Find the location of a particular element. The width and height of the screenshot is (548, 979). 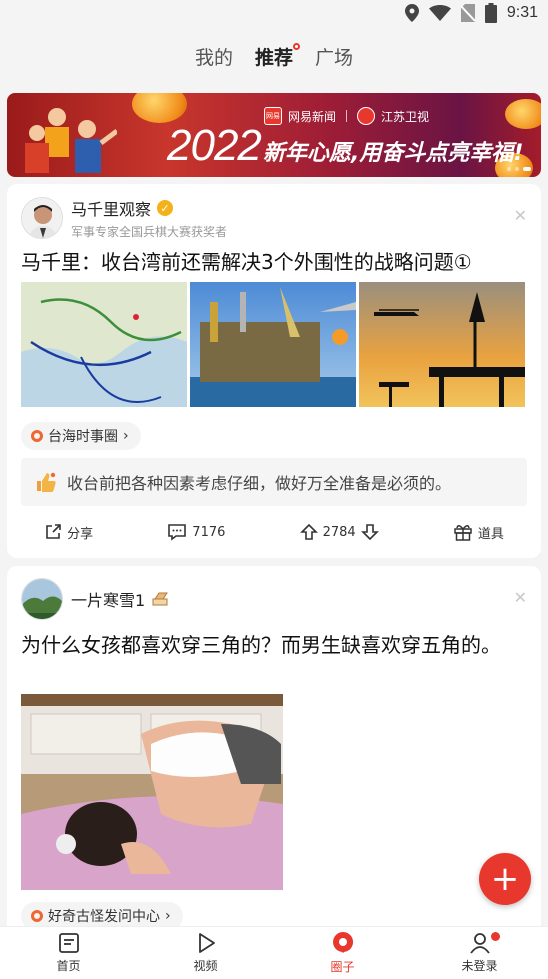

wifi-icon is located at coordinates (439, 13).